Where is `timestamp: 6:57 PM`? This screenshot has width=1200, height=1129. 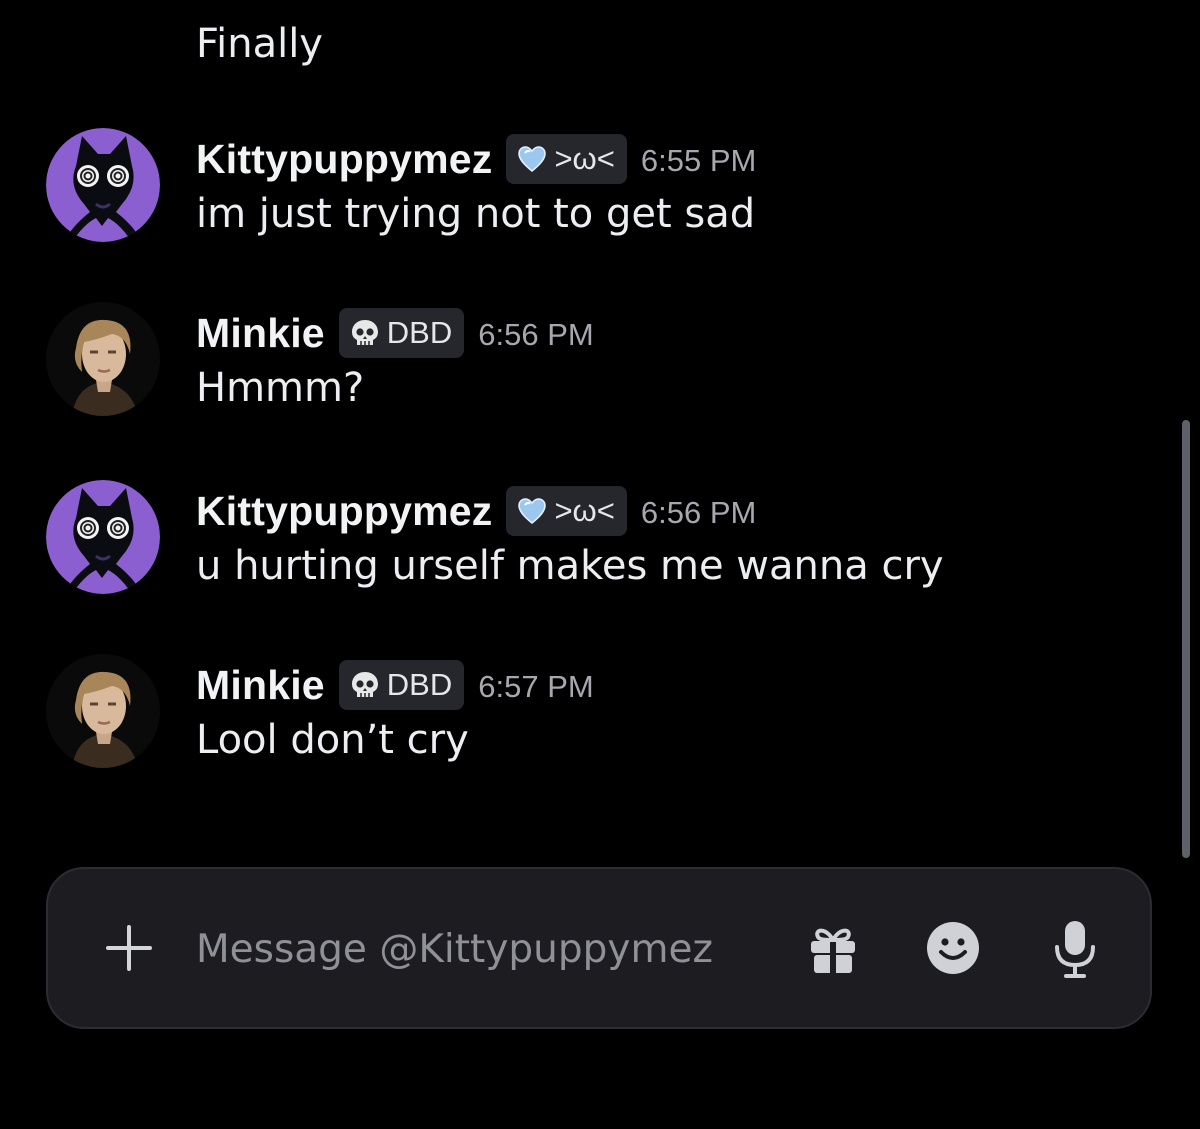
timestamp: 6:57 PM is located at coordinates (536, 686).